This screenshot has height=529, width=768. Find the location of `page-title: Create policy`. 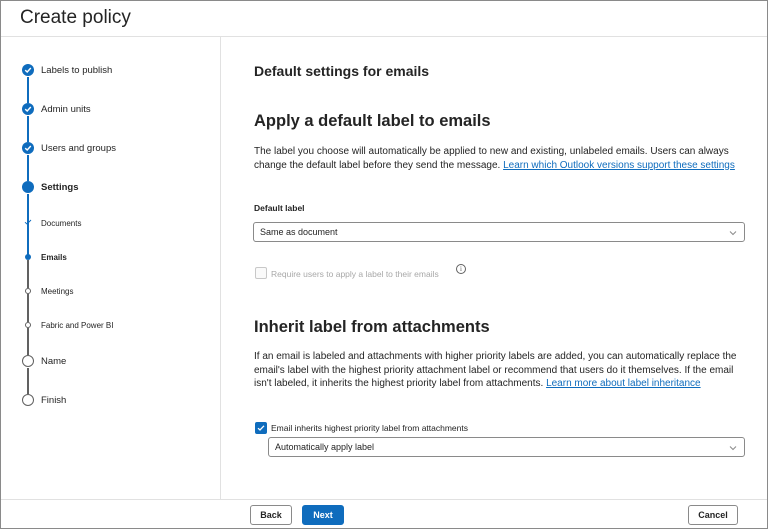

page-title: Create policy is located at coordinates (75, 17).